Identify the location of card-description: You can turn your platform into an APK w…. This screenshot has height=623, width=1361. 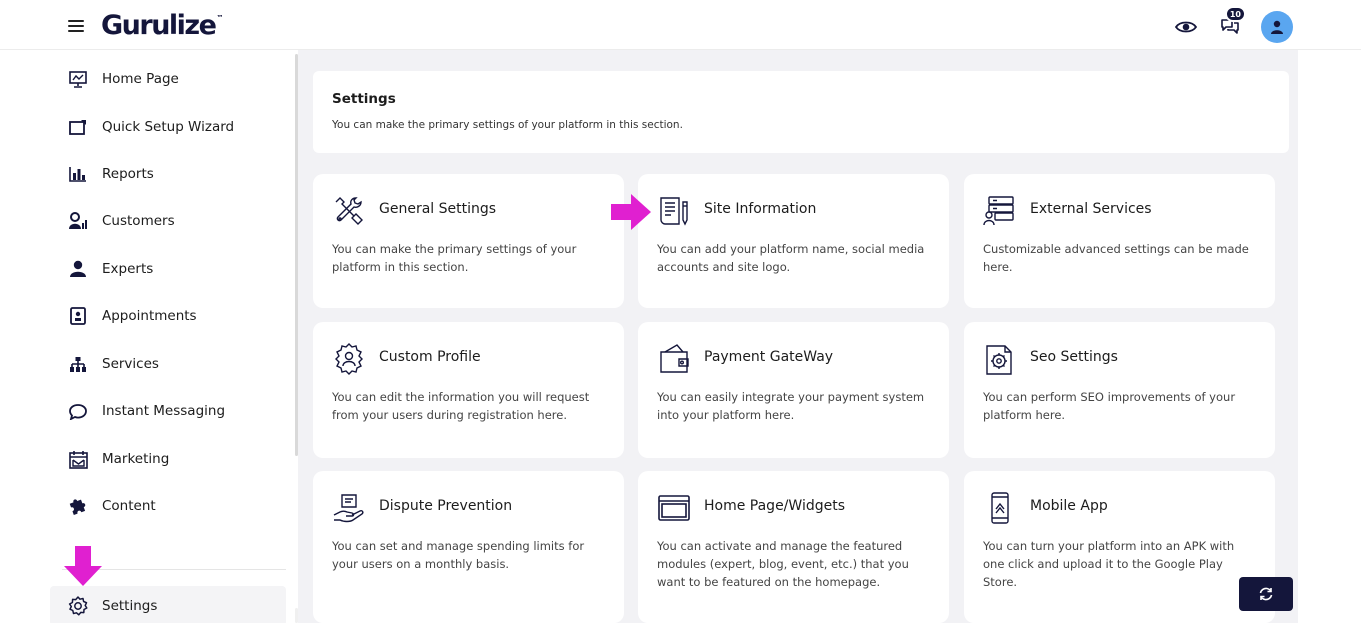
(1109, 564).